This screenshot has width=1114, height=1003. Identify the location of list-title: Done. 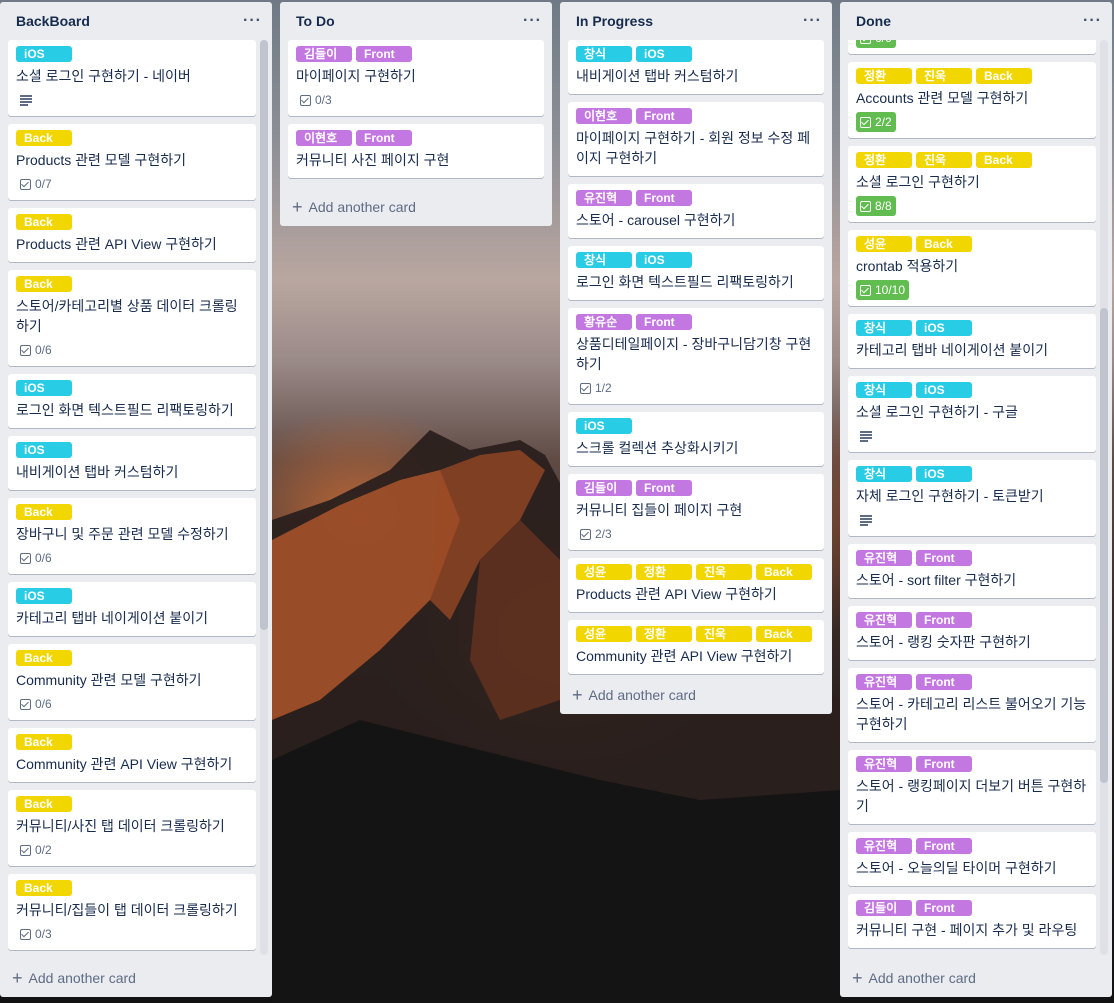
(873, 21).